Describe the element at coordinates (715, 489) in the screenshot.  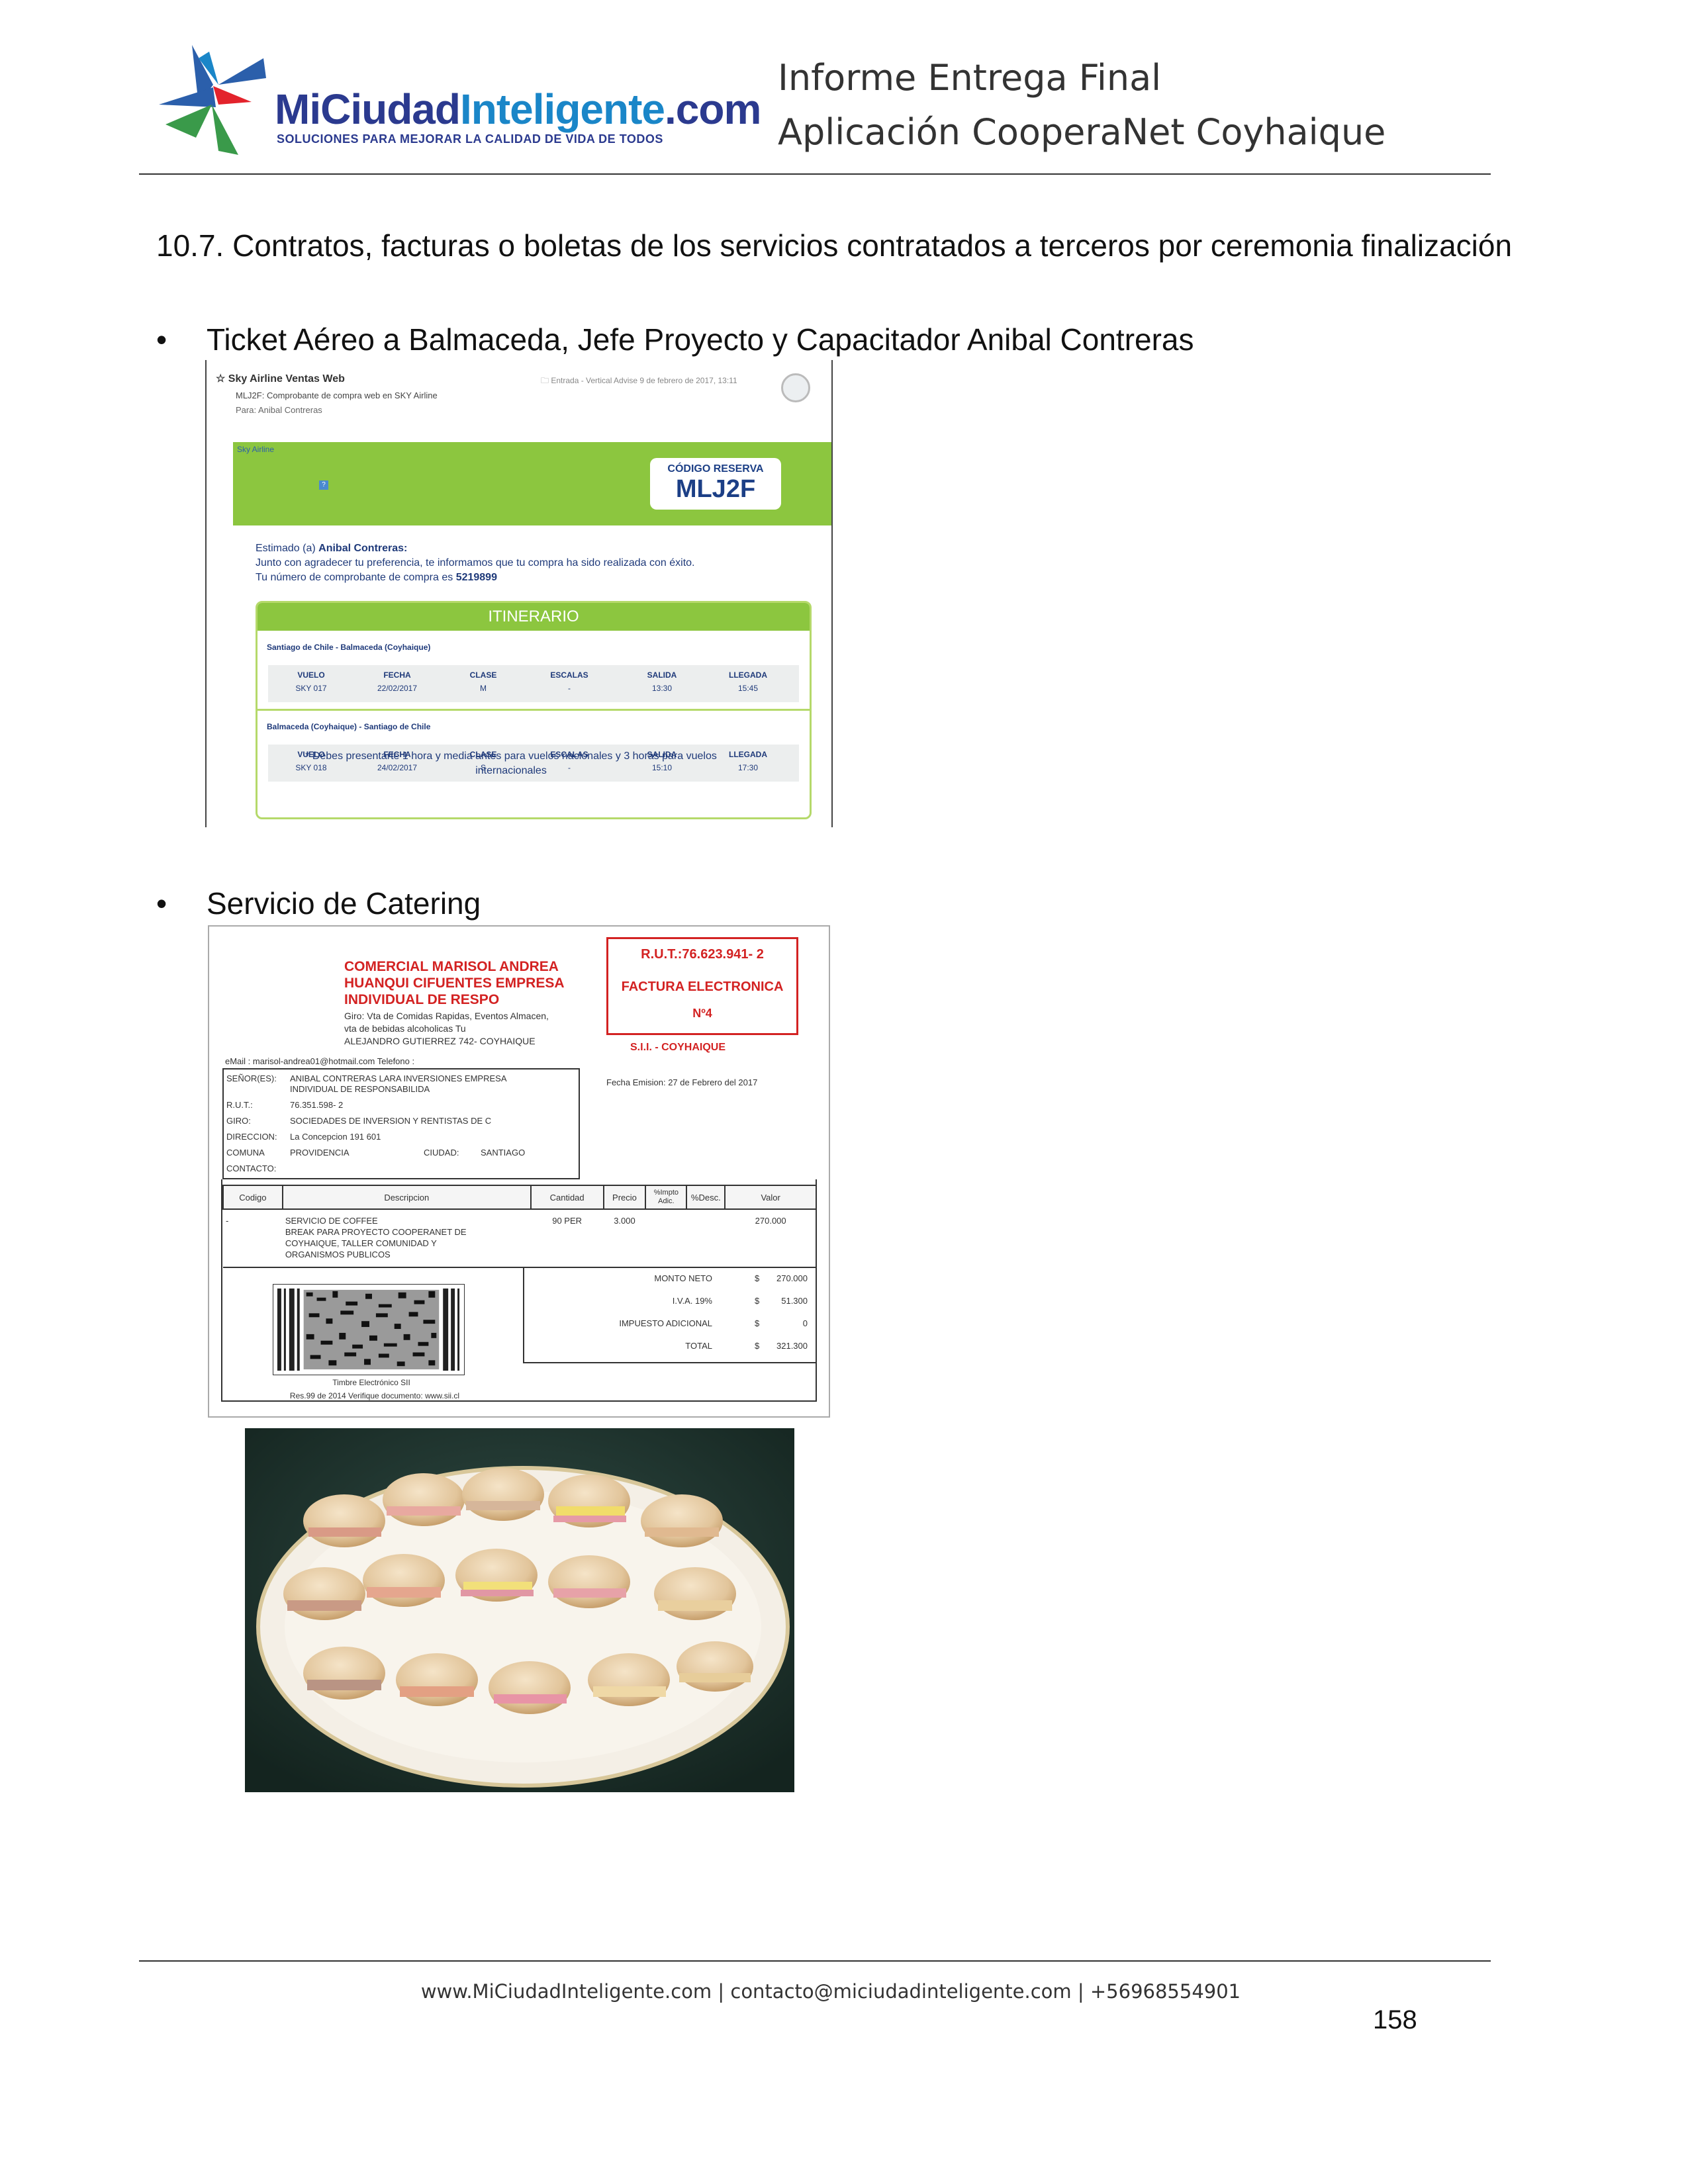
I see `reservation-code: MLJ2F` at that location.